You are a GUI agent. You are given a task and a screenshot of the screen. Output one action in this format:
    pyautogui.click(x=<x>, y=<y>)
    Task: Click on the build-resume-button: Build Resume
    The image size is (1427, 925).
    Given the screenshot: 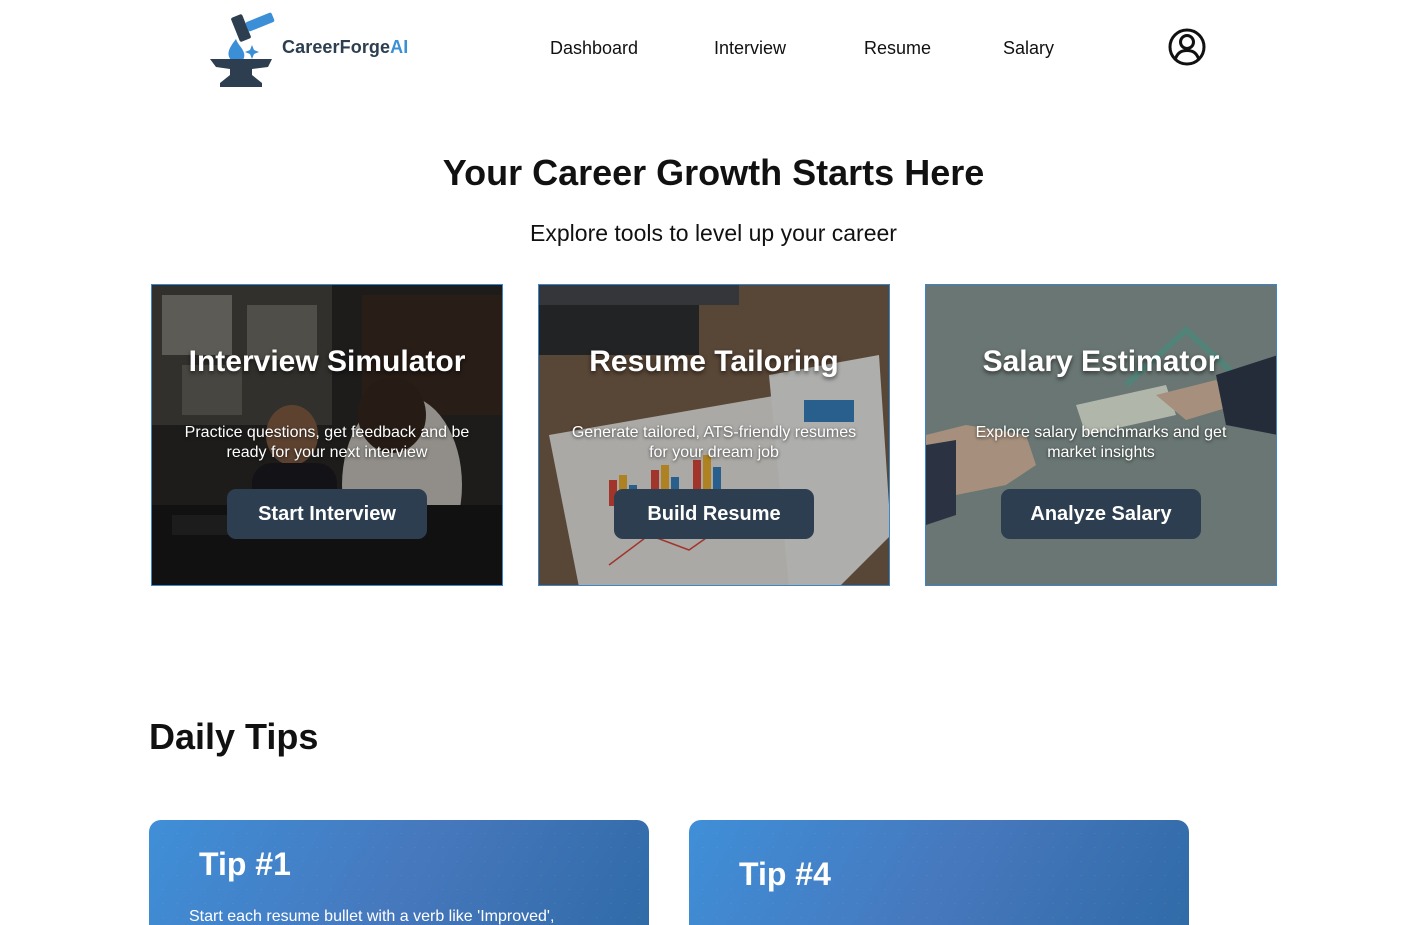 What is the action you would take?
    pyautogui.click(x=714, y=514)
    